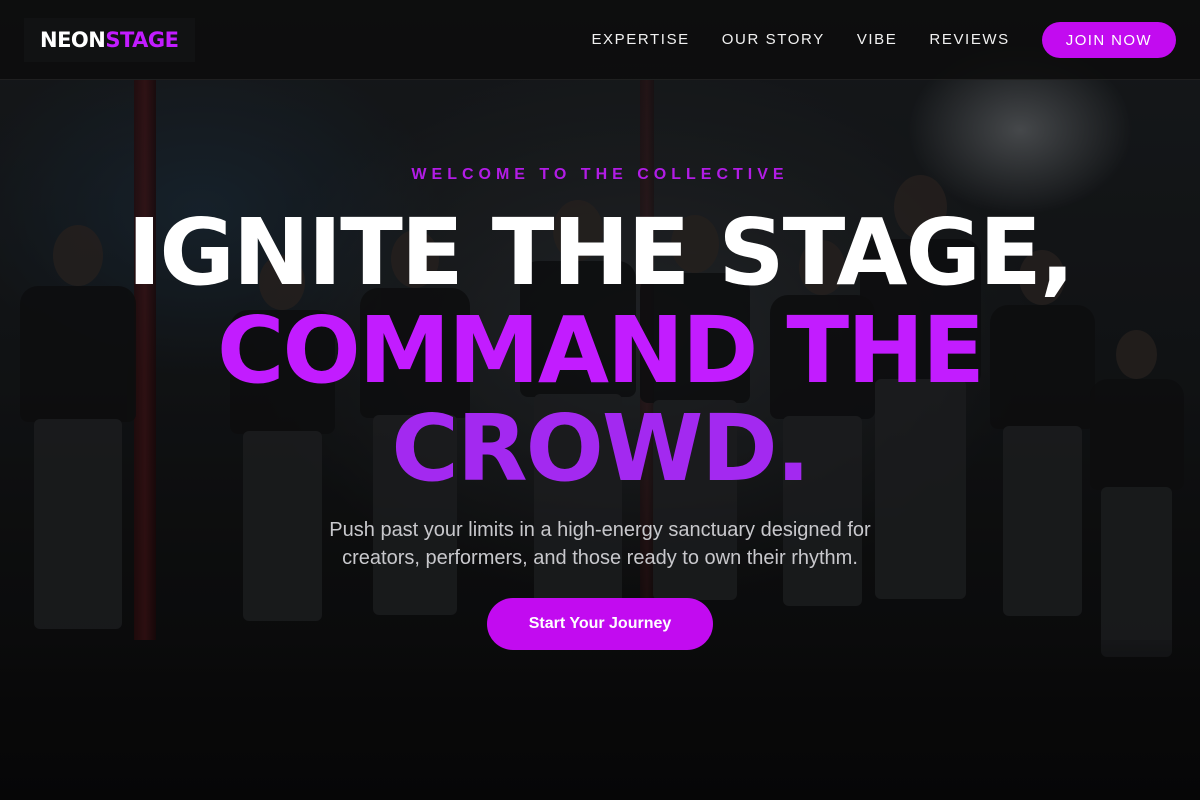 This screenshot has width=1200, height=800. I want to click on nav-item-expertise: EXPERTISE, so click(640, 40).